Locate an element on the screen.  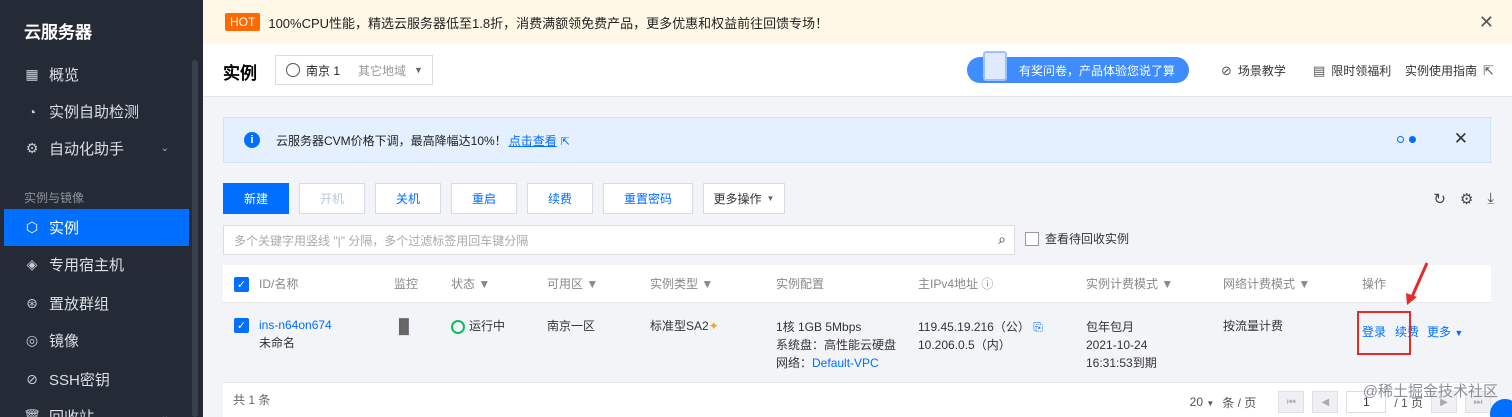
col-type-label: 实例类型 is located at coordinates (674, 284).